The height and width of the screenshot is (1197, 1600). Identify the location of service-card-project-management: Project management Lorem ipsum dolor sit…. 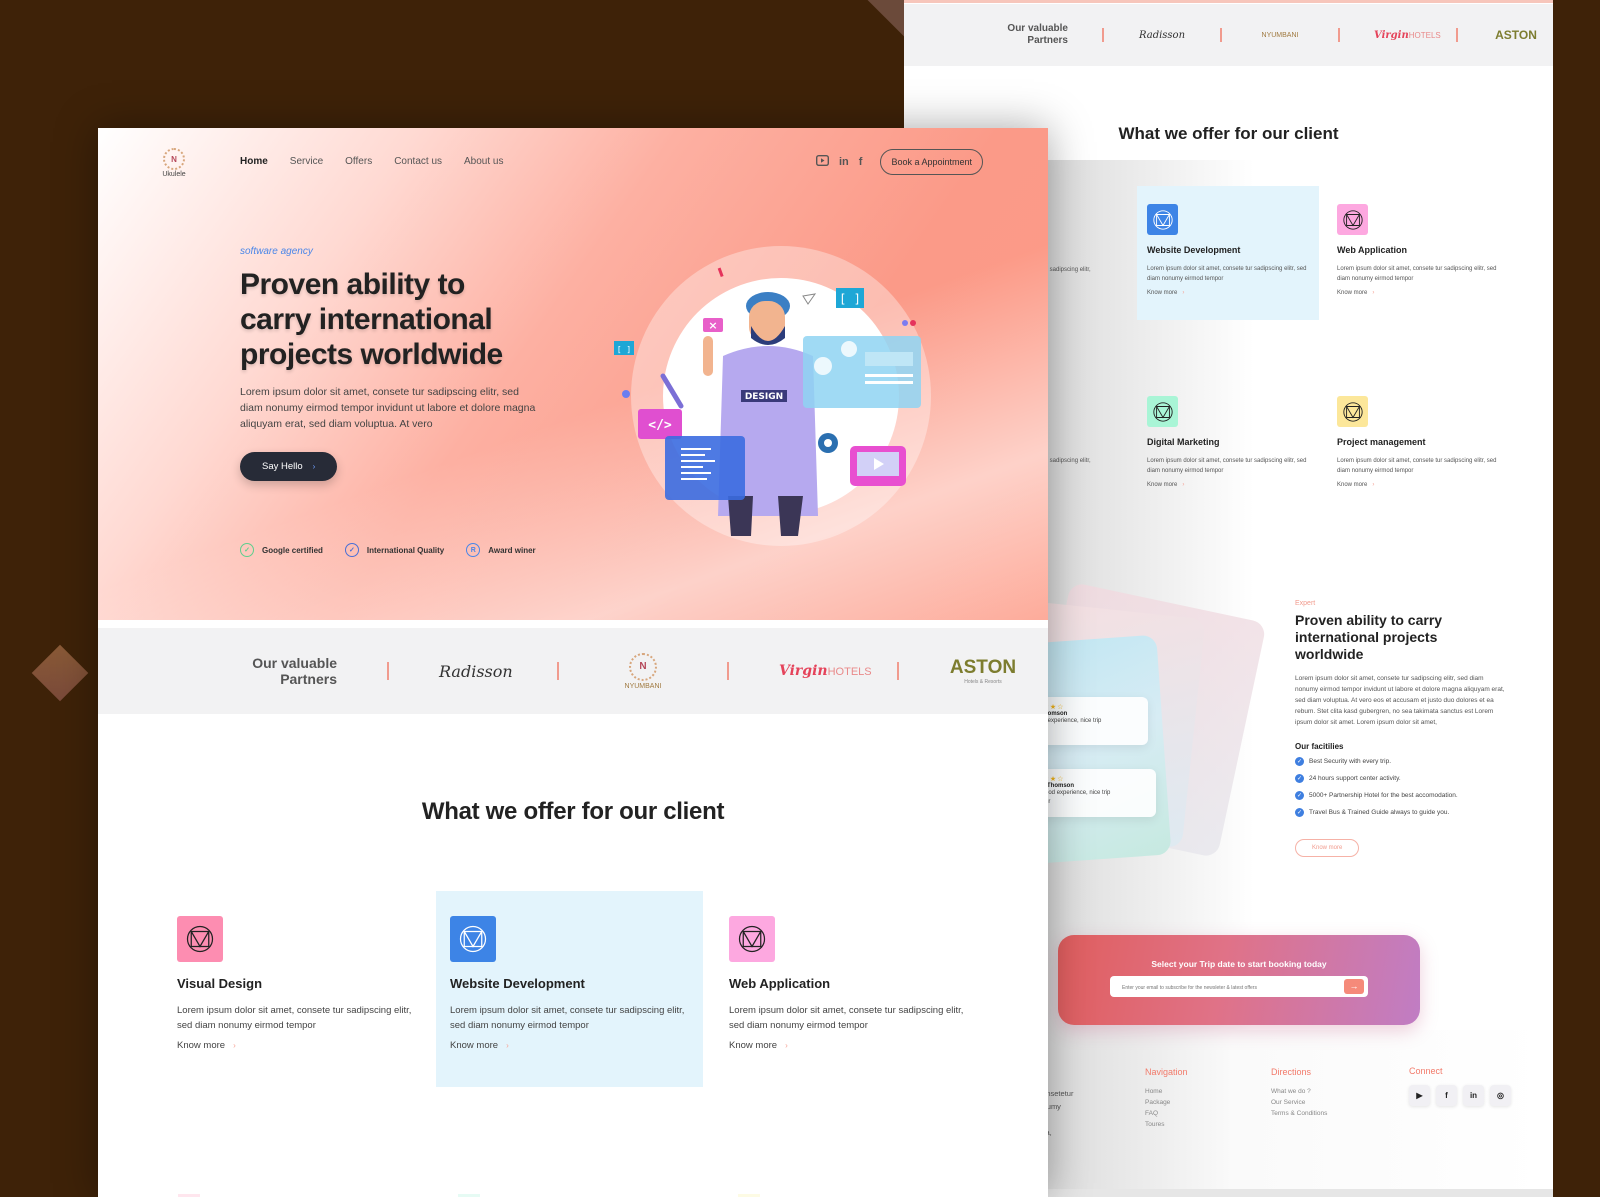
(1418, 445).